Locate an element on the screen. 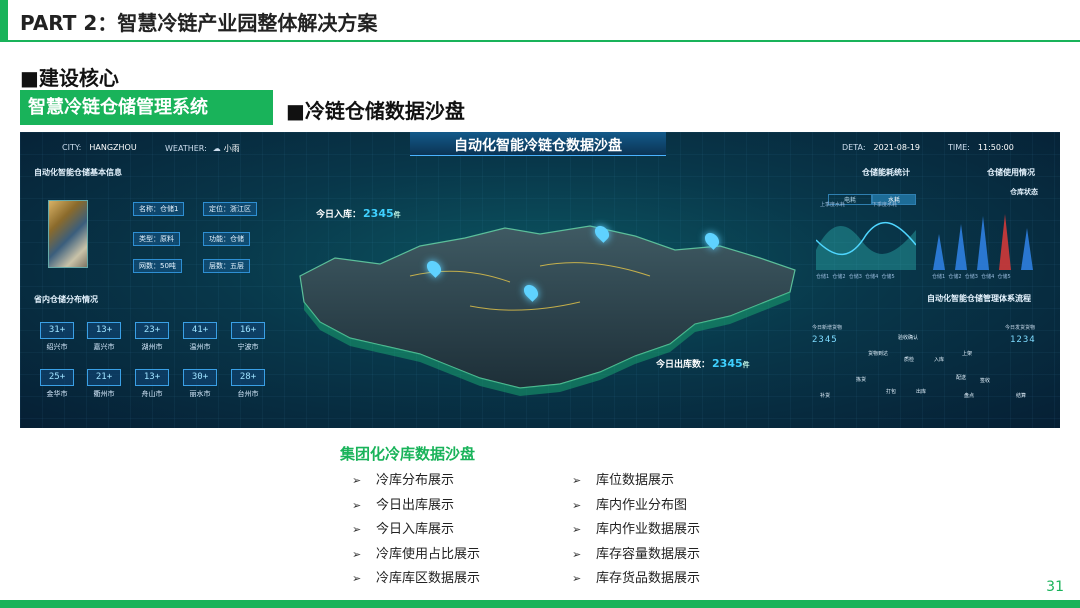 The image size is (1080, 608). info-floors: 层数：五层 is located at coordinates (226, 266).